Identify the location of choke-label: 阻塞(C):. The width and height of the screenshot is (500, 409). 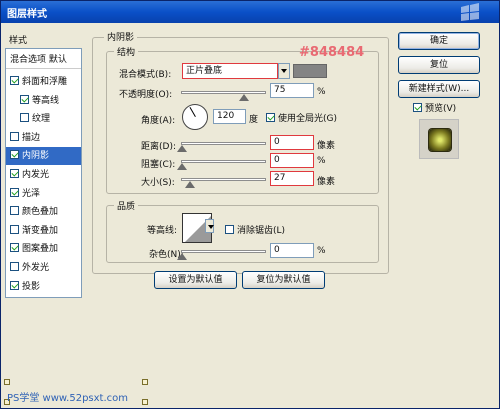
(158, 165).